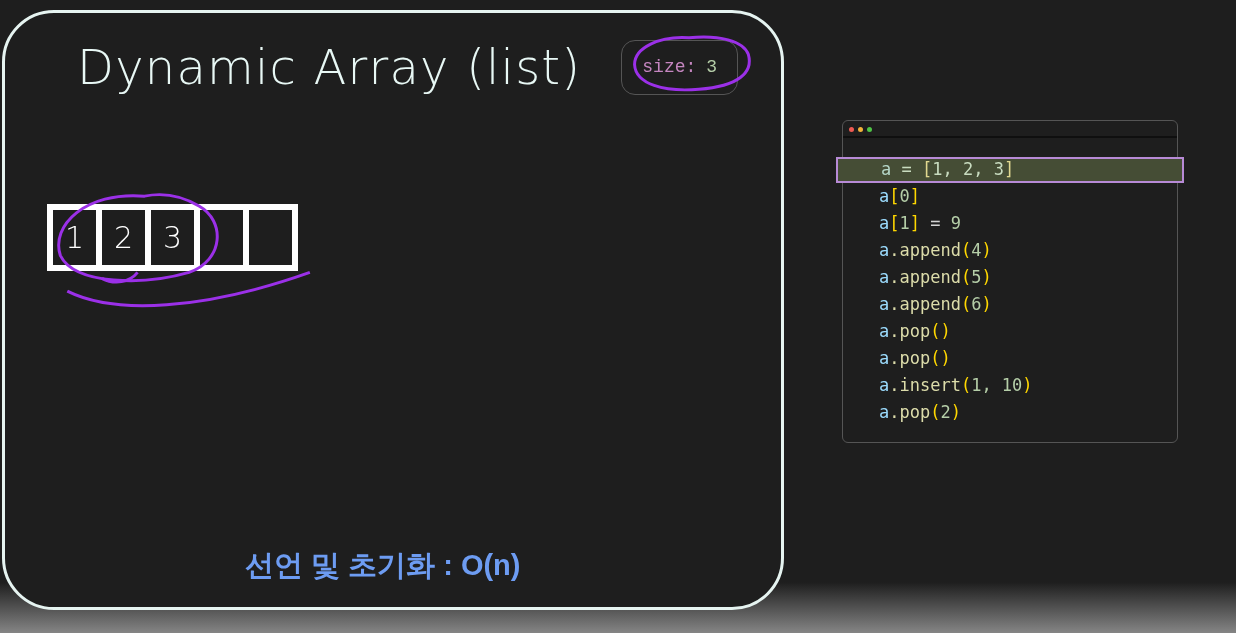 Image resolution: width=1236 pixels, height=633 pixels. I want to click on code-line: a.pop(2), so click(920, 412).